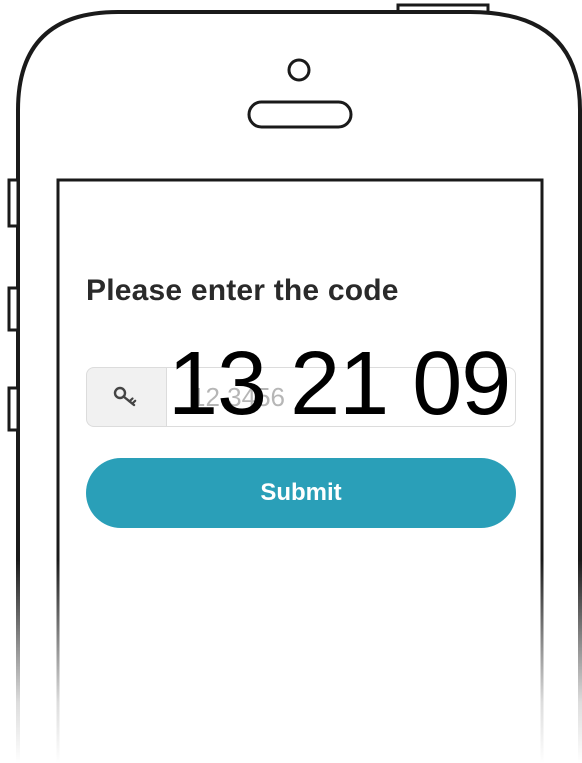 The image size is (582, 763). I want to click on front-camera-icon, so click(299, 70).